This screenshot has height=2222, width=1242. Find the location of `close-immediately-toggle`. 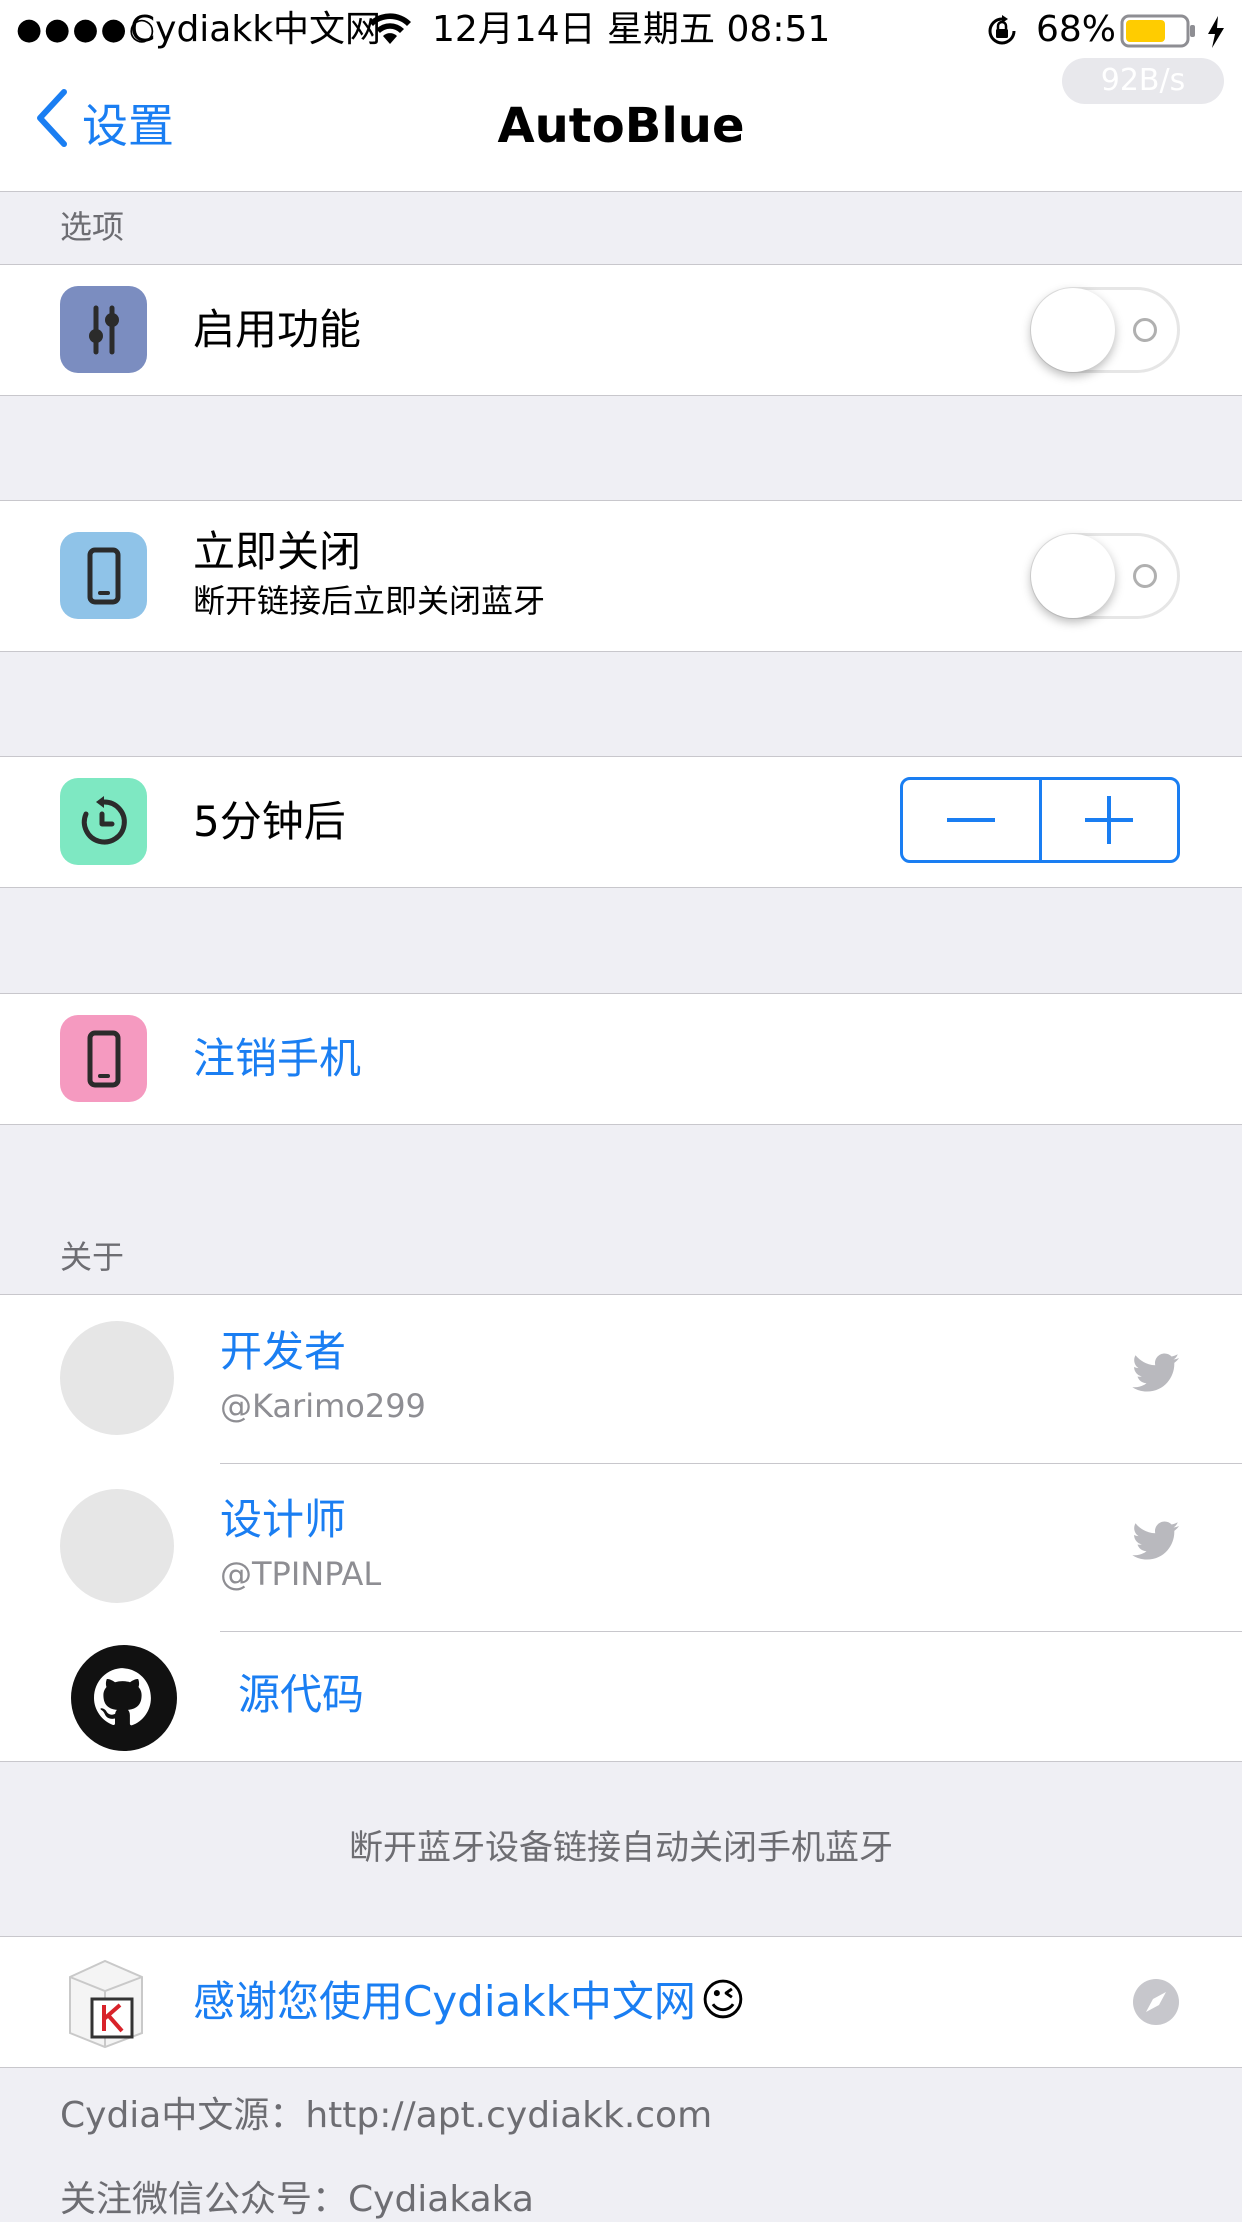

close-immediately-toggle is located at coordinates (1105, 576).